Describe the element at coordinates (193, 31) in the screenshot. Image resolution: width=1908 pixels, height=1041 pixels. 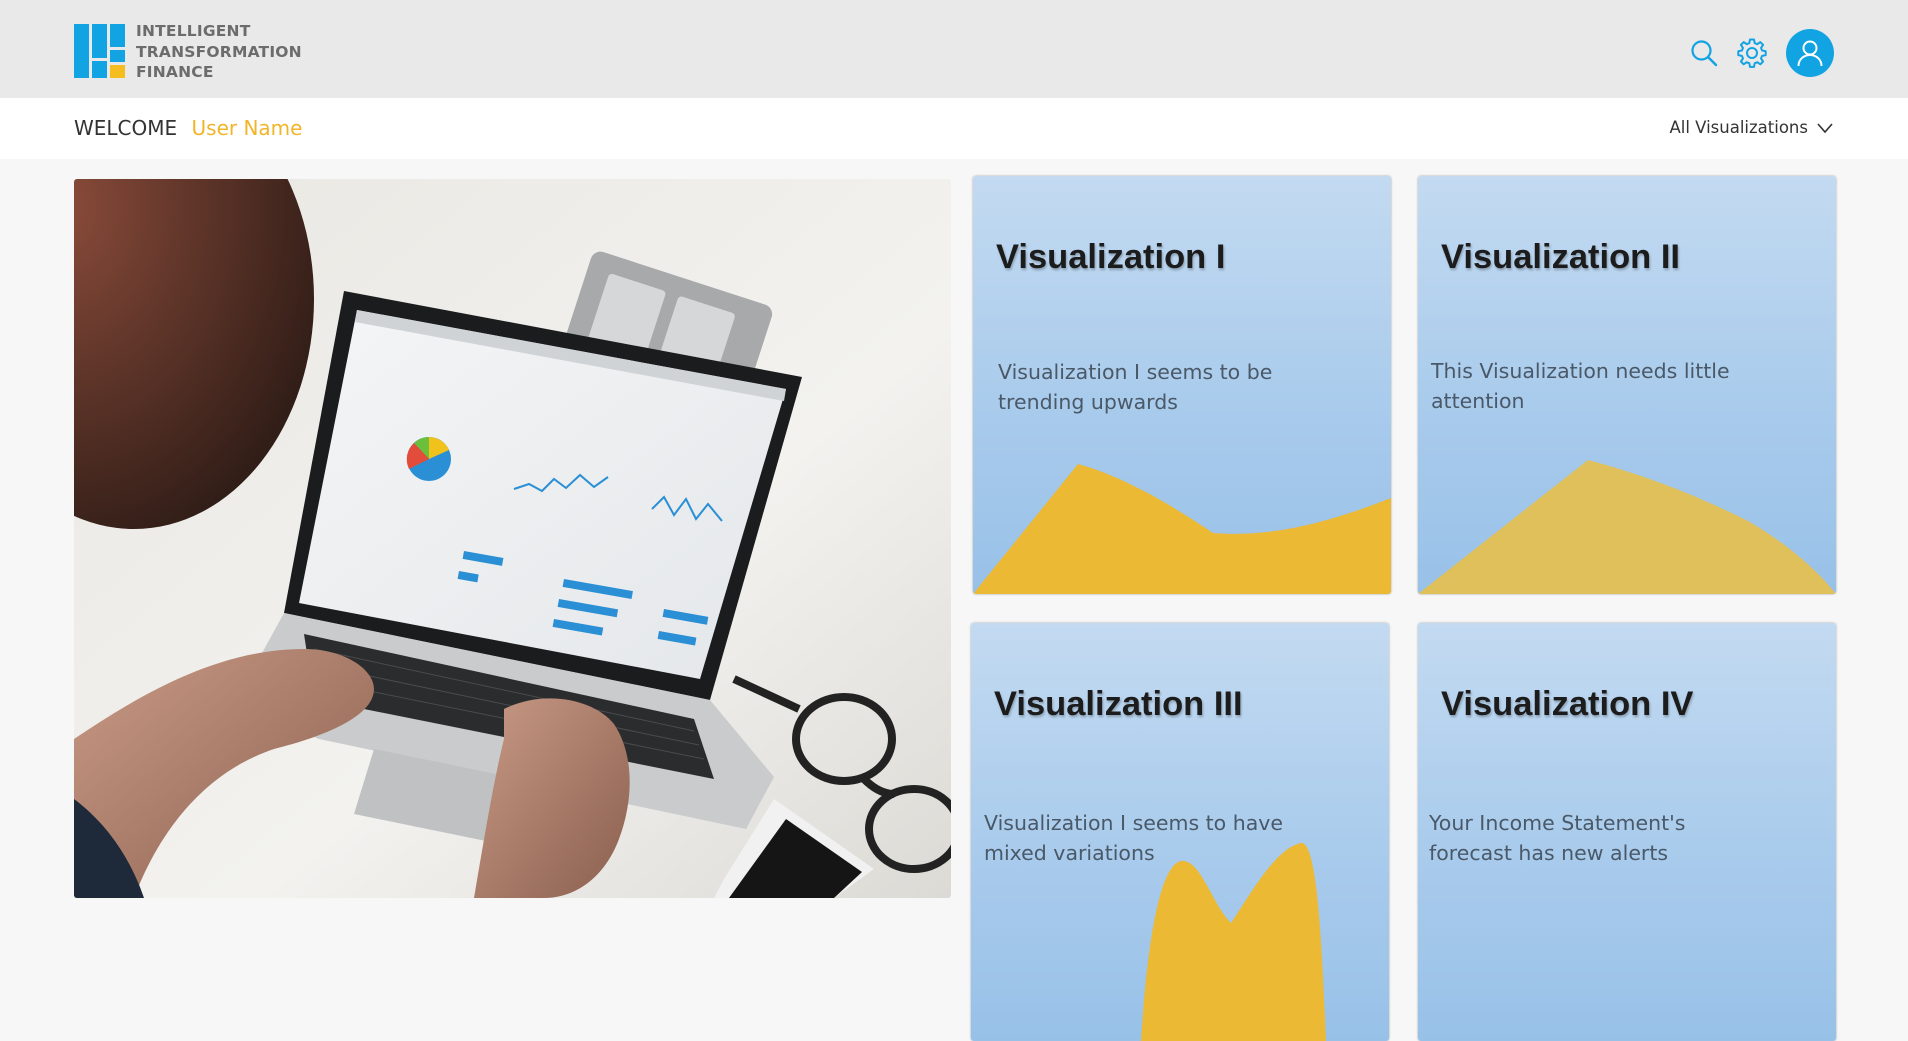
I see `brand-name-line-1: INTELLIGENT` at that location.